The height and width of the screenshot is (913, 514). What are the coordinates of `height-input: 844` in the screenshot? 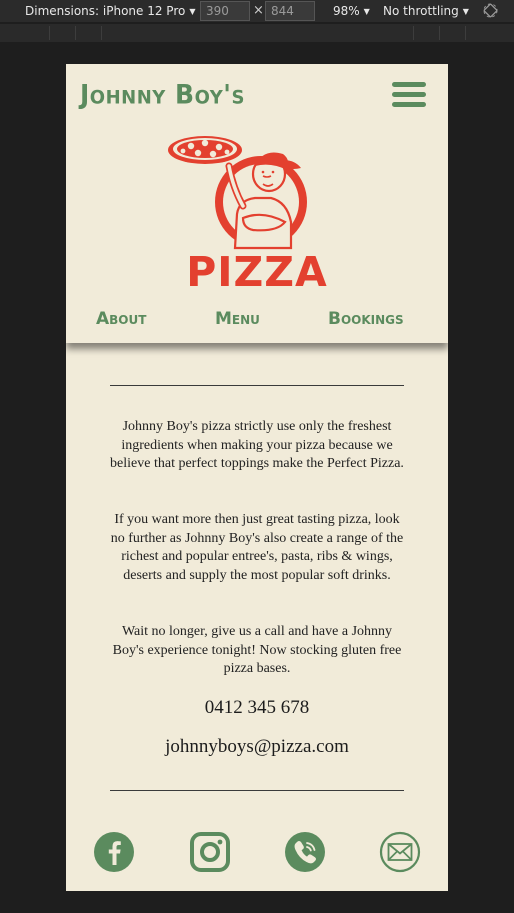 It's located at (290, 11).